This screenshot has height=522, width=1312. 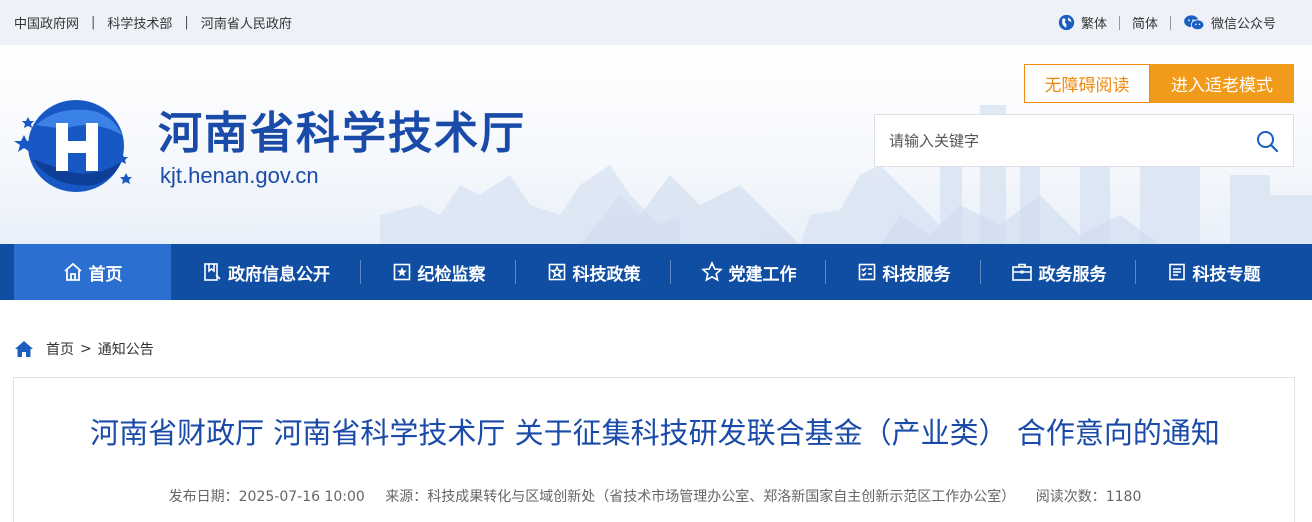 I want to click on search-box, so click(x=1084, y=140).